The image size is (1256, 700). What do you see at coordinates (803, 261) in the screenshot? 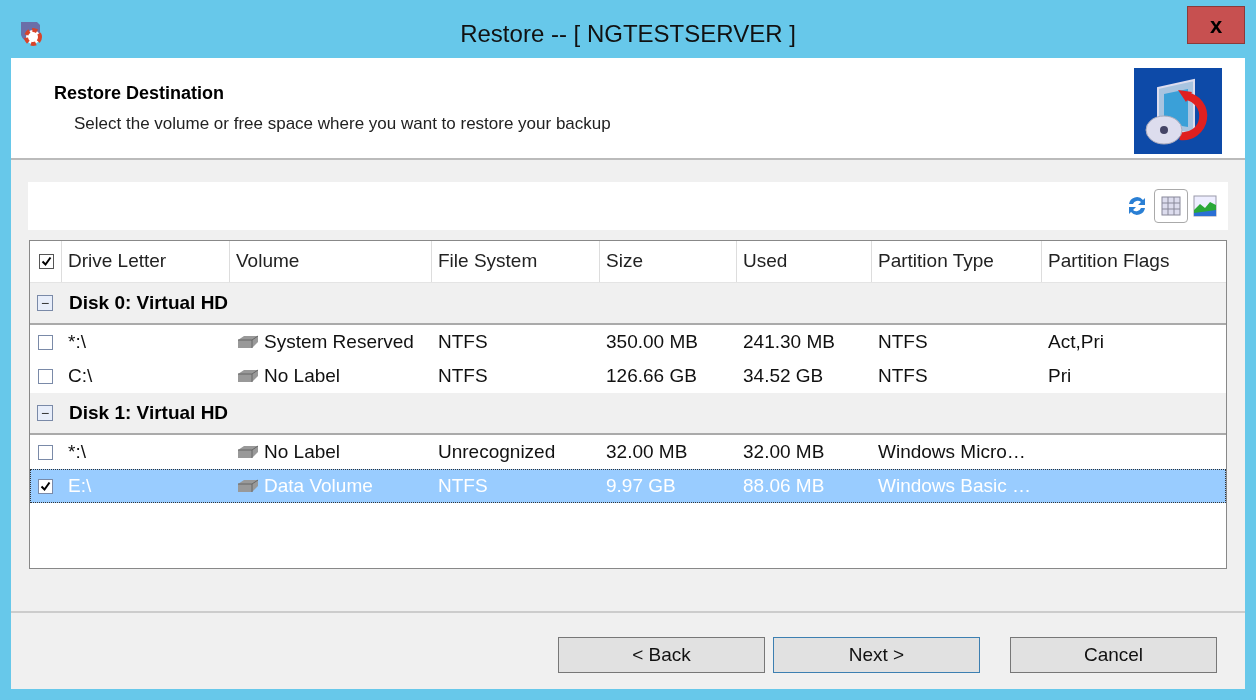
I see `column-header: Used` at bounding box center [803, 261].